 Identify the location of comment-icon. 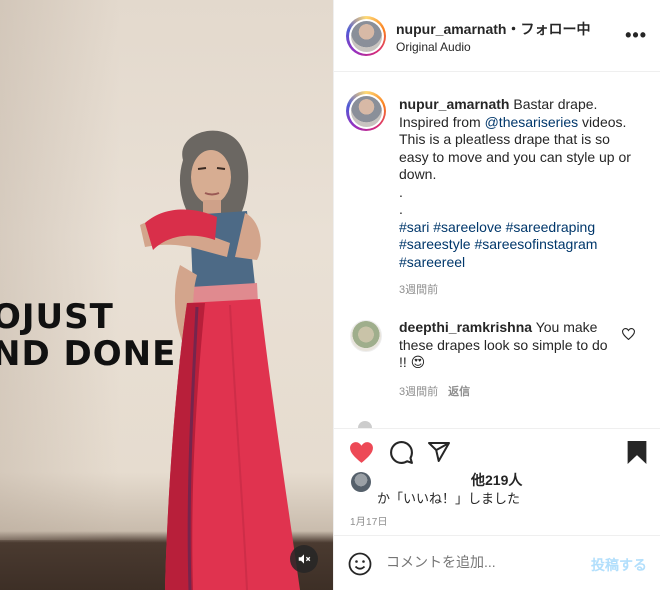
(401, 452).